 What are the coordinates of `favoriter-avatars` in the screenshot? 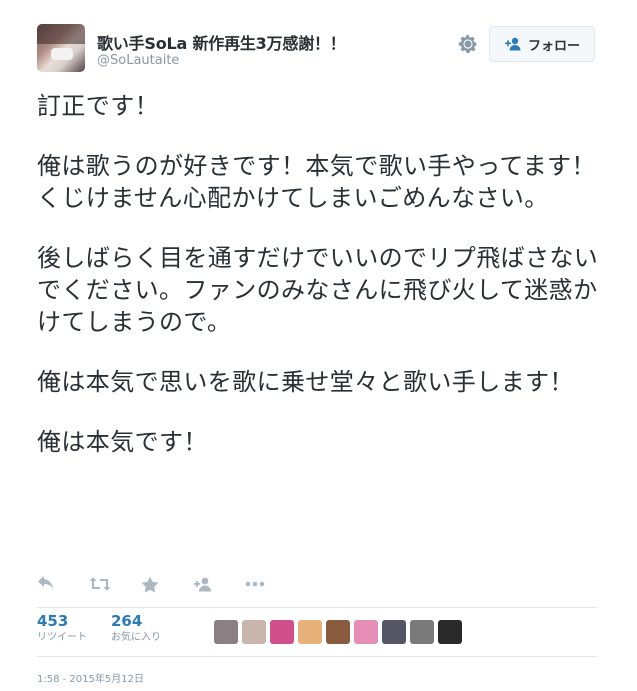 It's located at (338, 632).